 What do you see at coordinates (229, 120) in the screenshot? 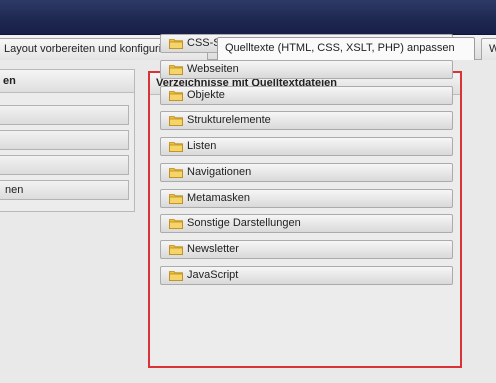
I see `folder-item-label: Strukturelemente` at bounding box center [229, 120].